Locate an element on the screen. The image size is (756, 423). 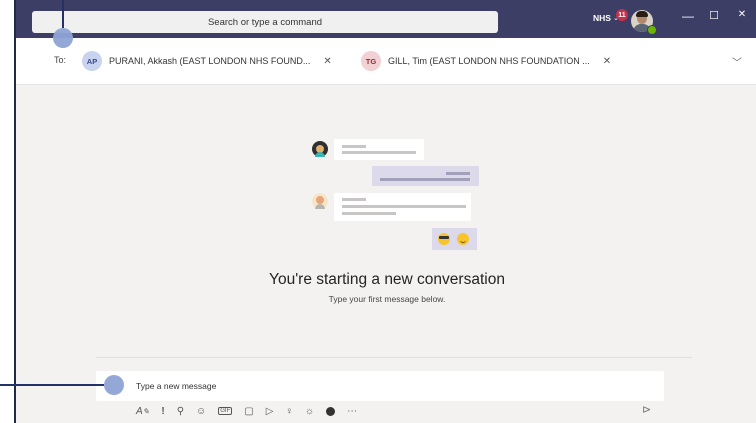
format-icon: A✎ is located at coordinates (142, 411).